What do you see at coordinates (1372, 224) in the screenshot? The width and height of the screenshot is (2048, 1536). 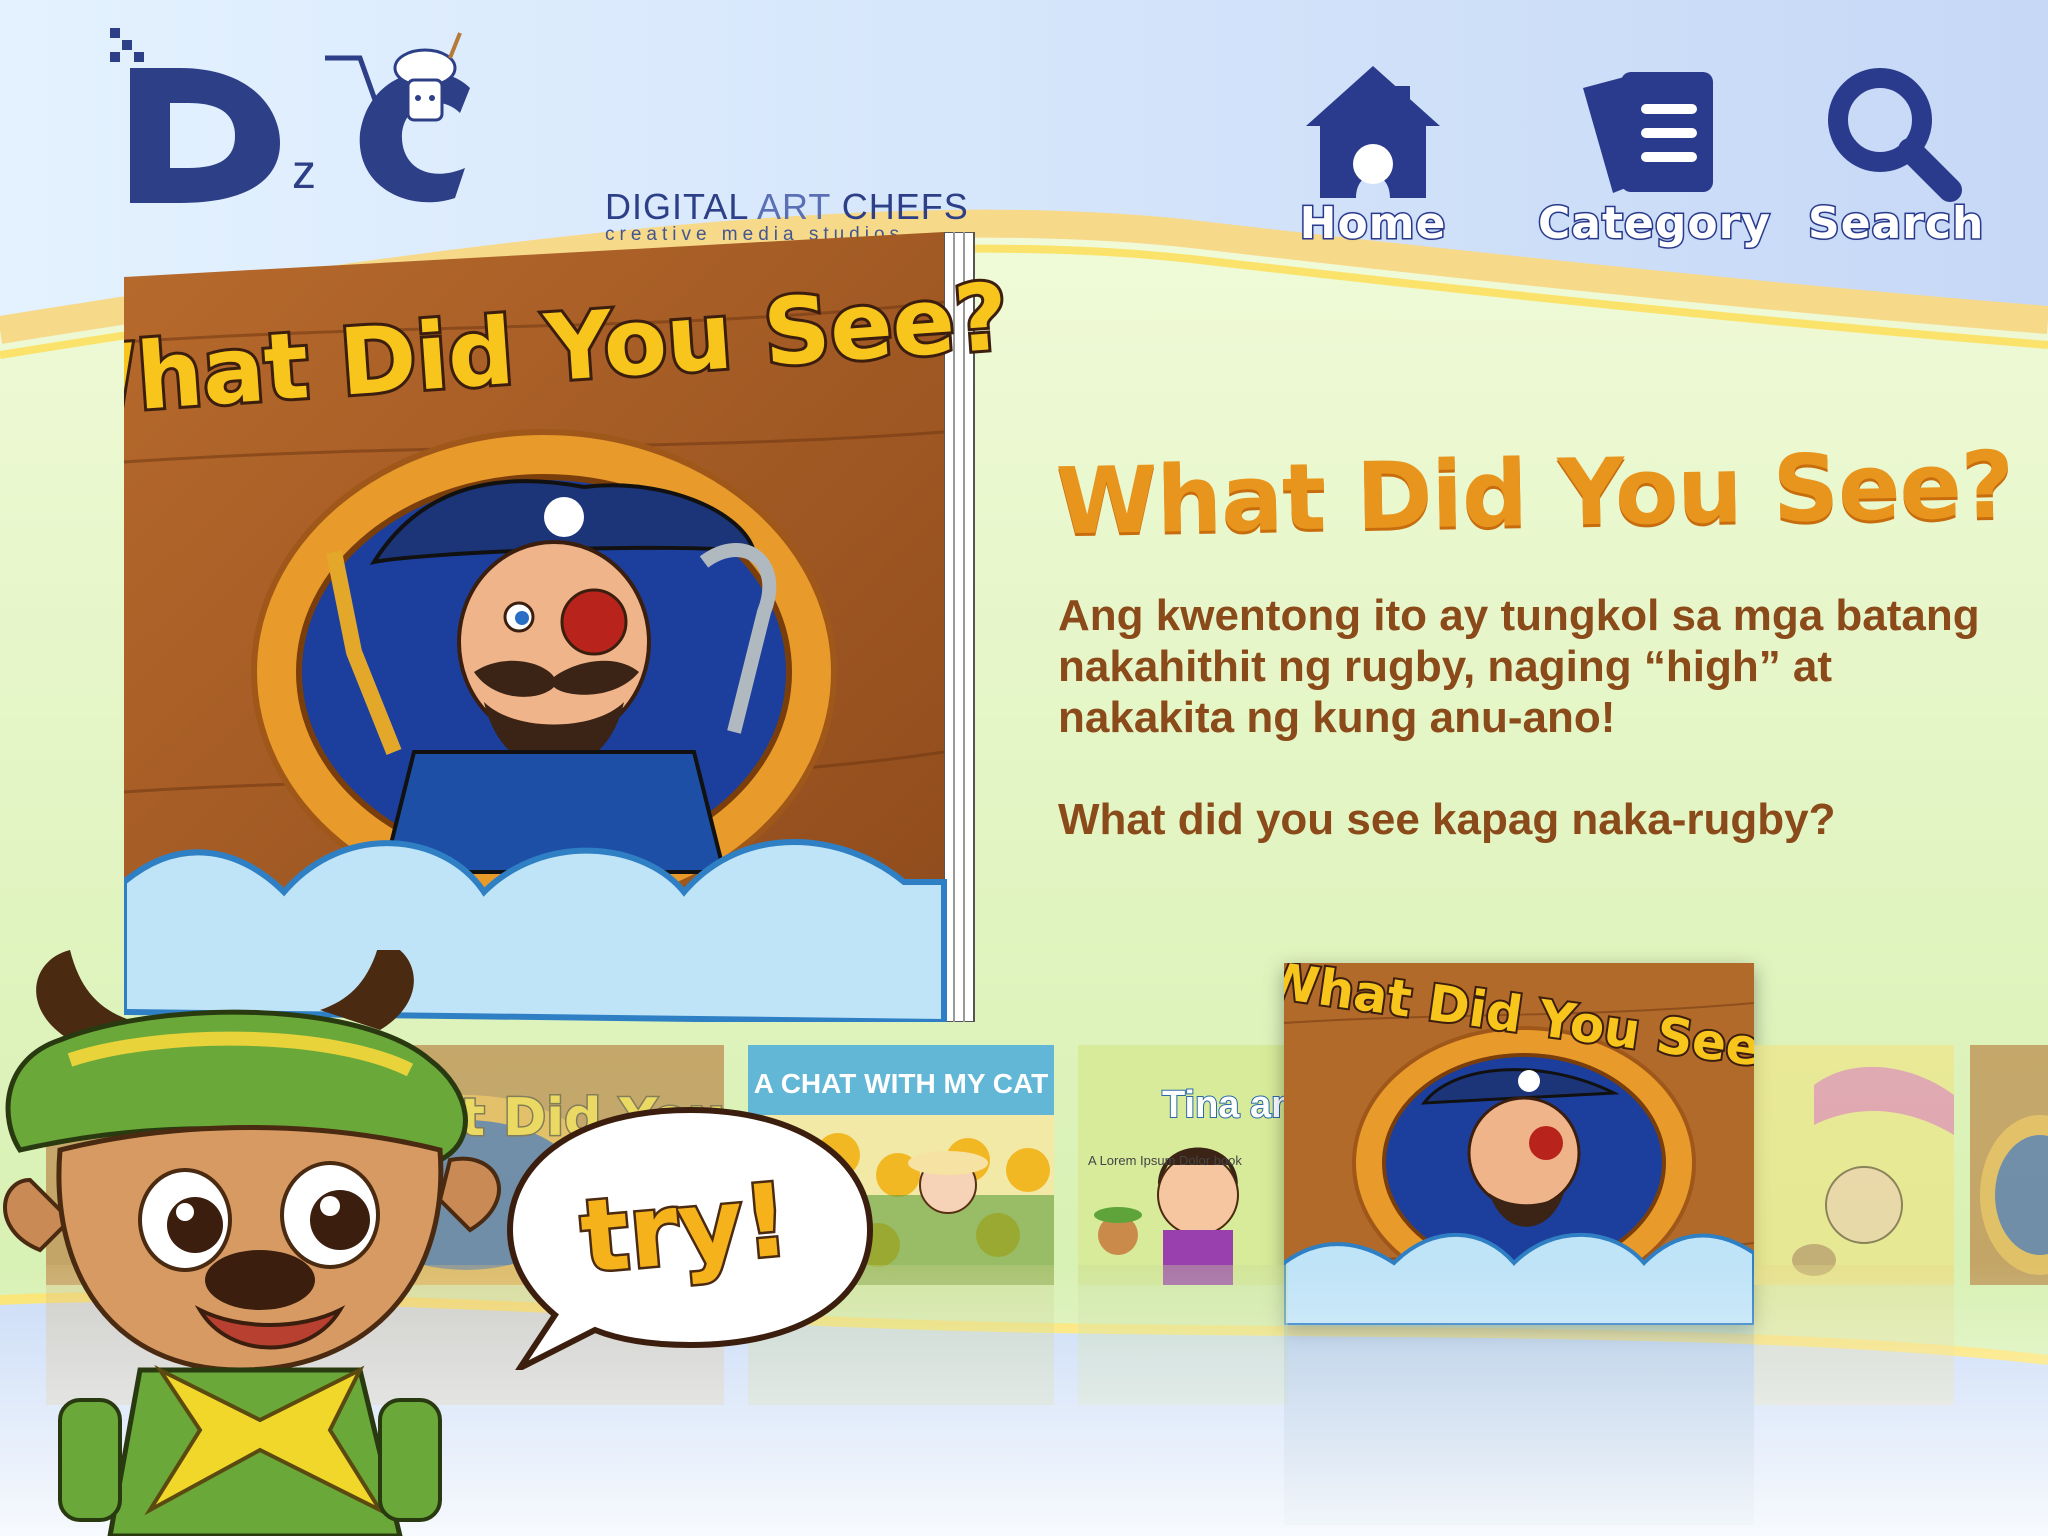 I see `home-label: Home` at bounding box center [1372, 224].